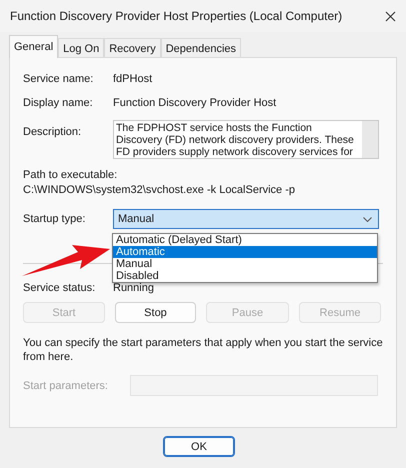  Describe the element at coordinates (194, 103) in the screenshot. I see `field-value: Function Discovery Provider Host` at that location.